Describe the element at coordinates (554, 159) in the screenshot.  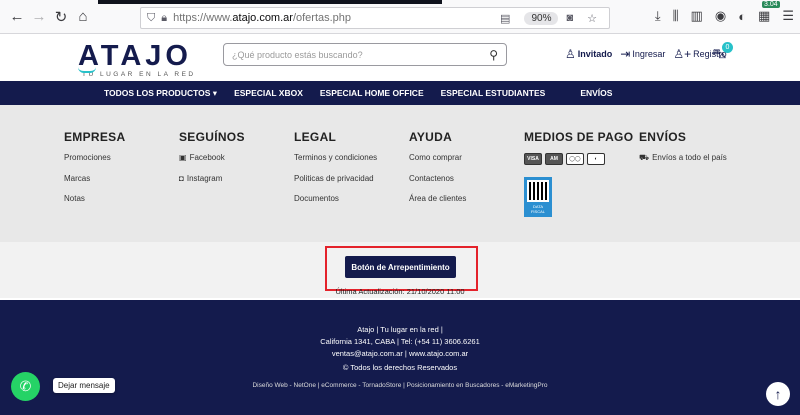
I see `amex-icon: AM` at that location.